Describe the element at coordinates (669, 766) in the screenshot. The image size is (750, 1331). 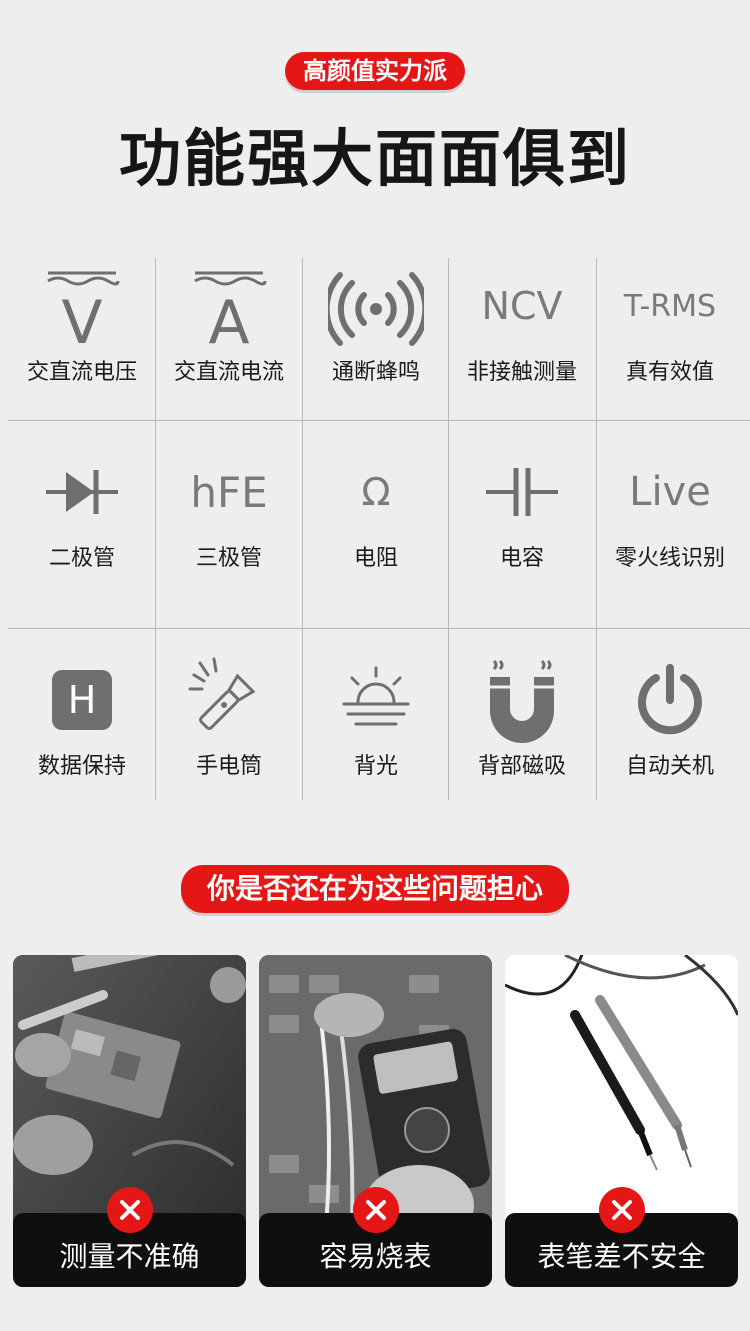
I see `feature-label: 自动关机` at that location.